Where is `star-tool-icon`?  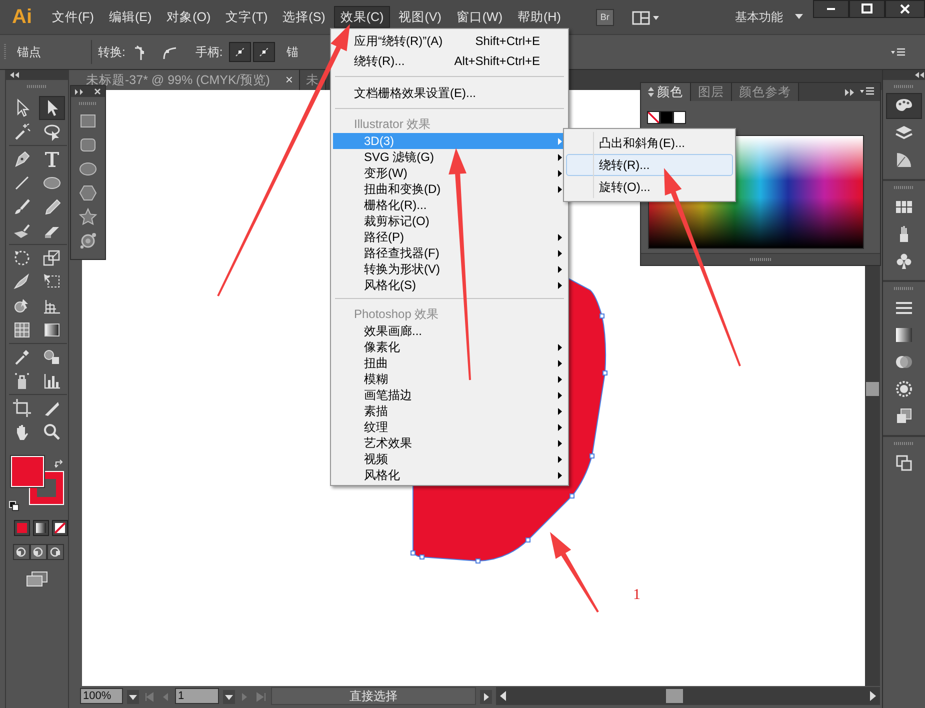 star-tool-icon is located at coordinates (88, 217).